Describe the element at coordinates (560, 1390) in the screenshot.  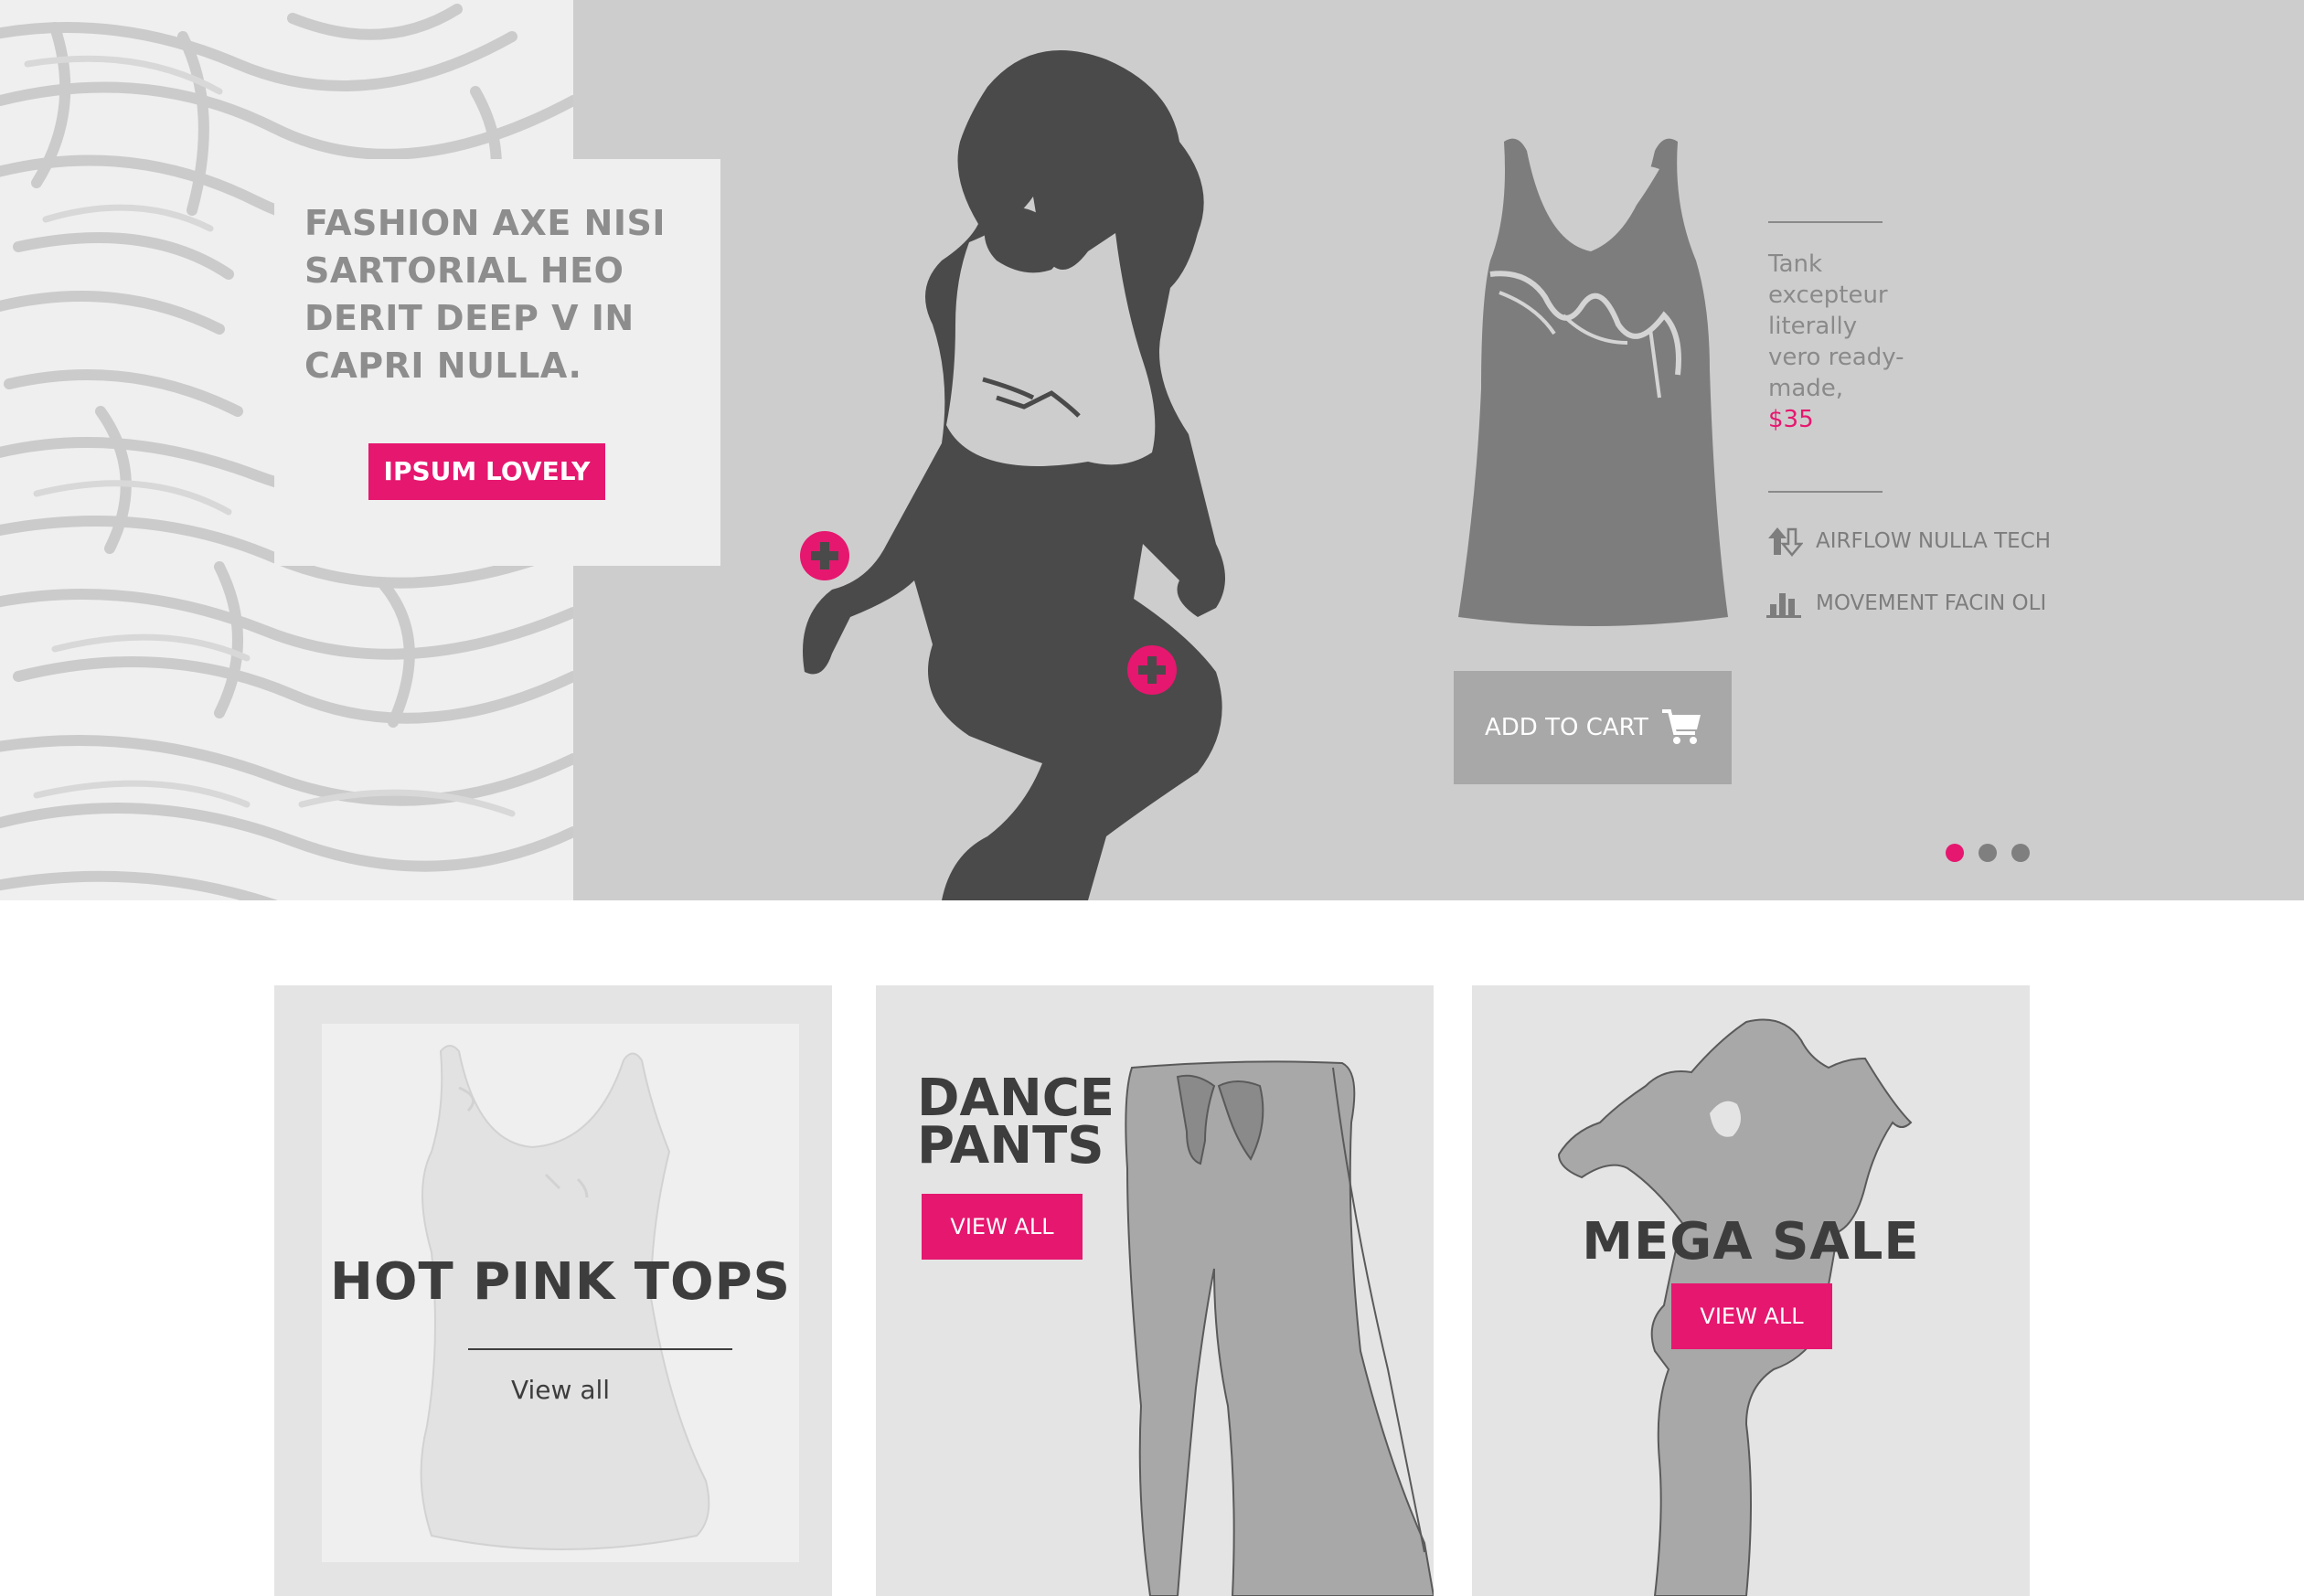
I see `view-all-link: View all` at that location.